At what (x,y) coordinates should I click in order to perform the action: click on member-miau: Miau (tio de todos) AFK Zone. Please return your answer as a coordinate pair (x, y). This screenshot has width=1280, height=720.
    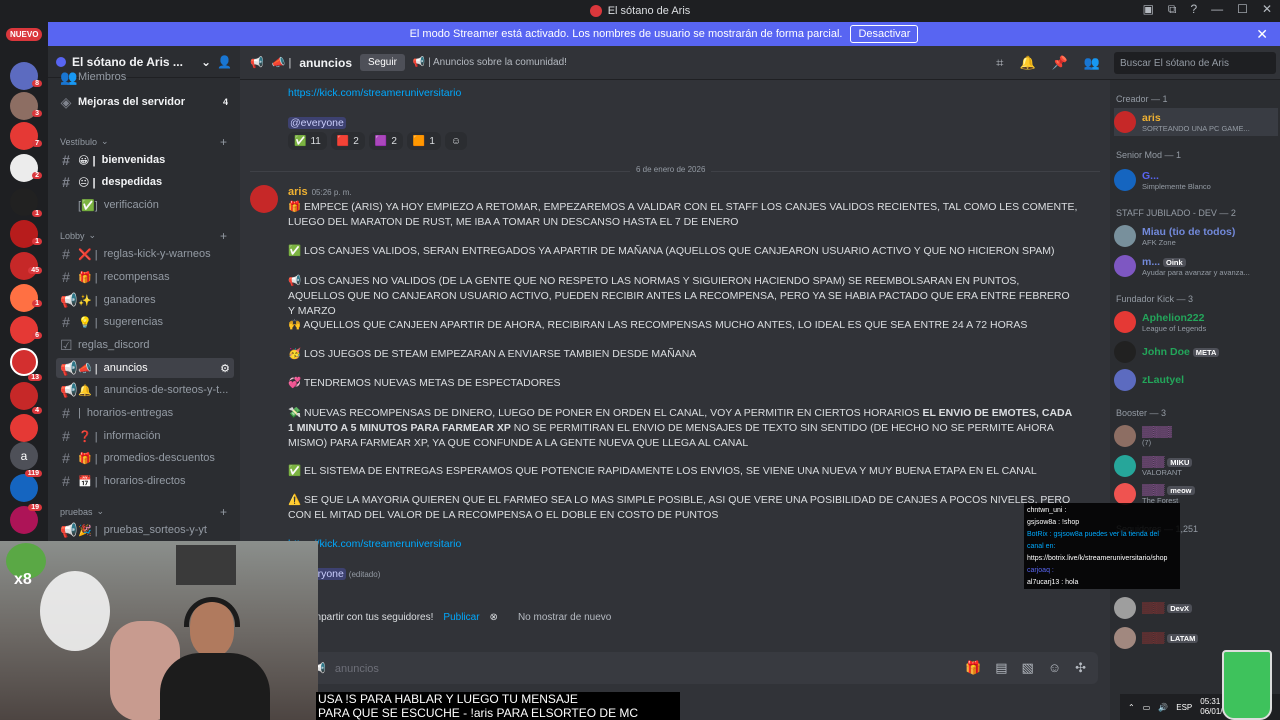
    Looking at the image, I should click on (1196, 236).